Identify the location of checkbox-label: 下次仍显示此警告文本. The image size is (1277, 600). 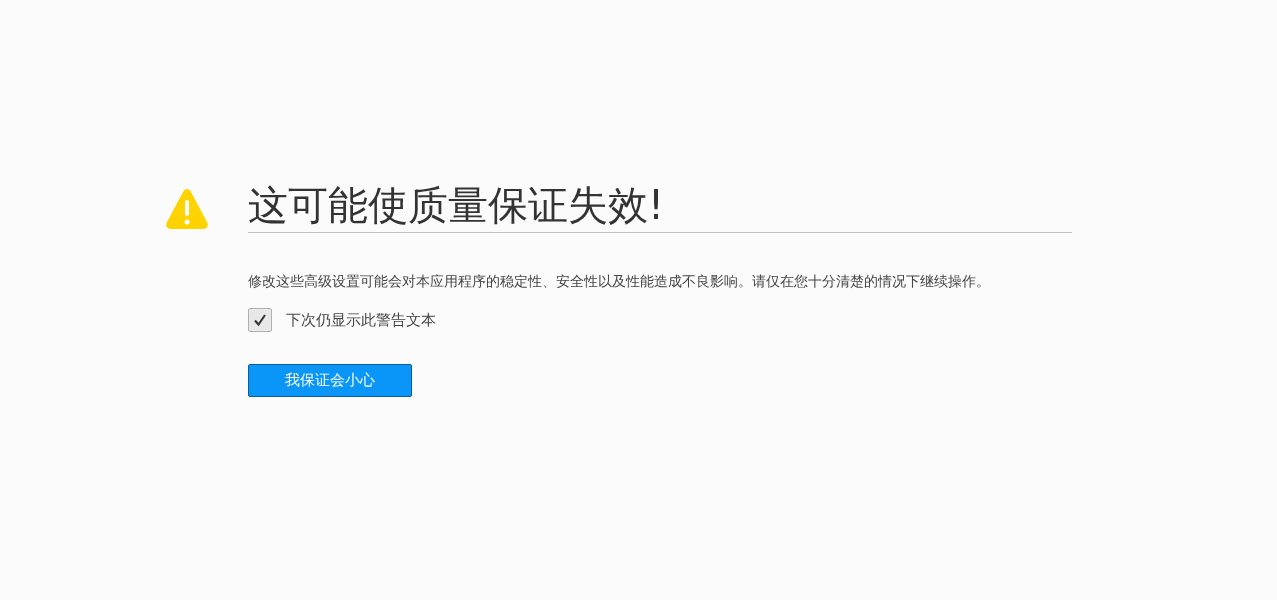
(361, 320).